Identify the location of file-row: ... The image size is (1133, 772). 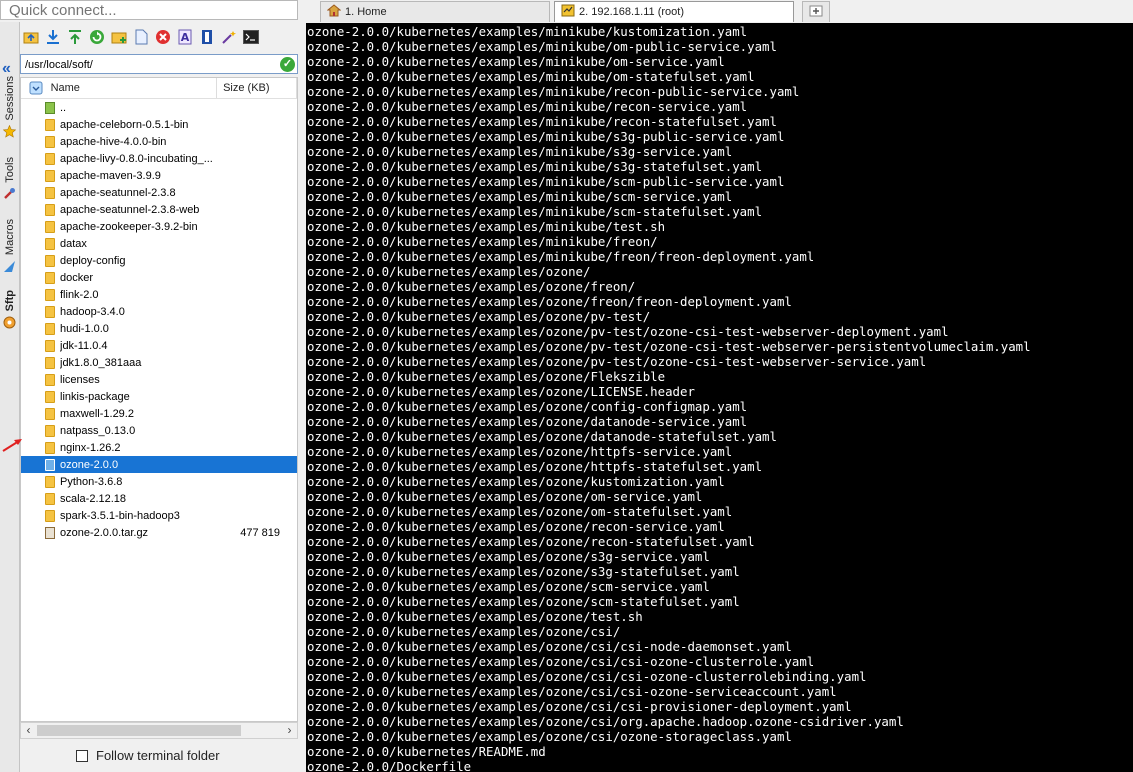
(159, 107).